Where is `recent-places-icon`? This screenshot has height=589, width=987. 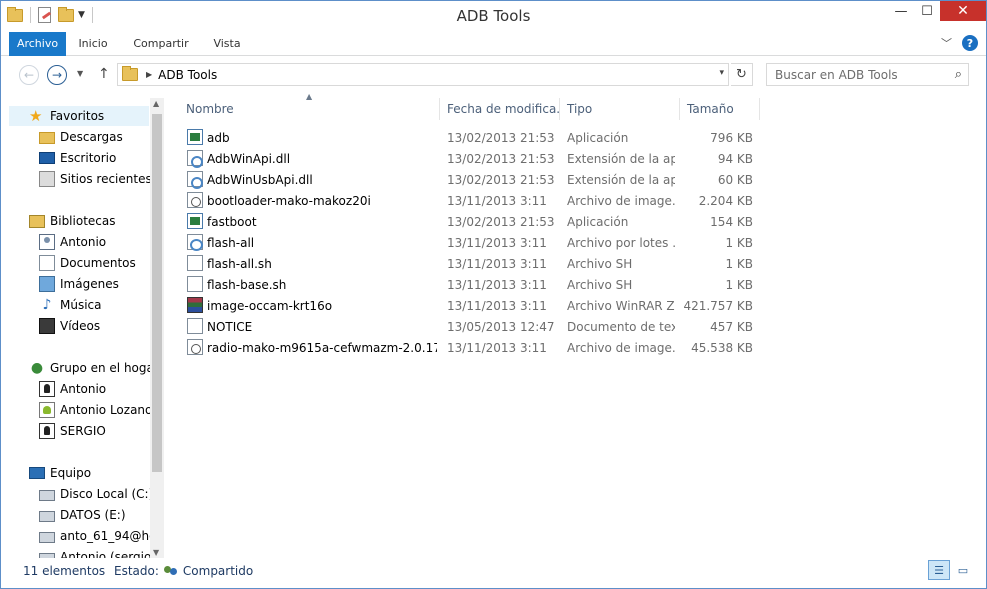
recent-places-icon is located at coordinates (47, 179).